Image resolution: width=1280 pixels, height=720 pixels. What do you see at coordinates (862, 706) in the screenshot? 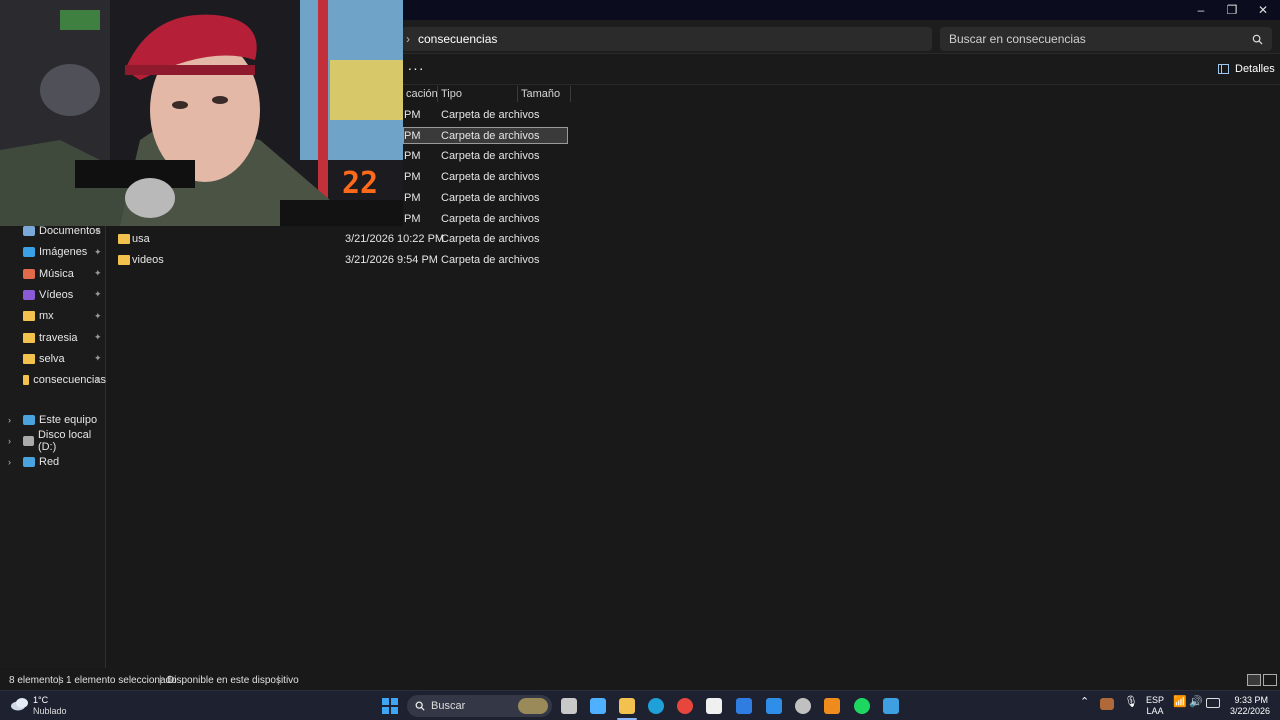
I see `spotify-icon` at bounding box center [862, 706].